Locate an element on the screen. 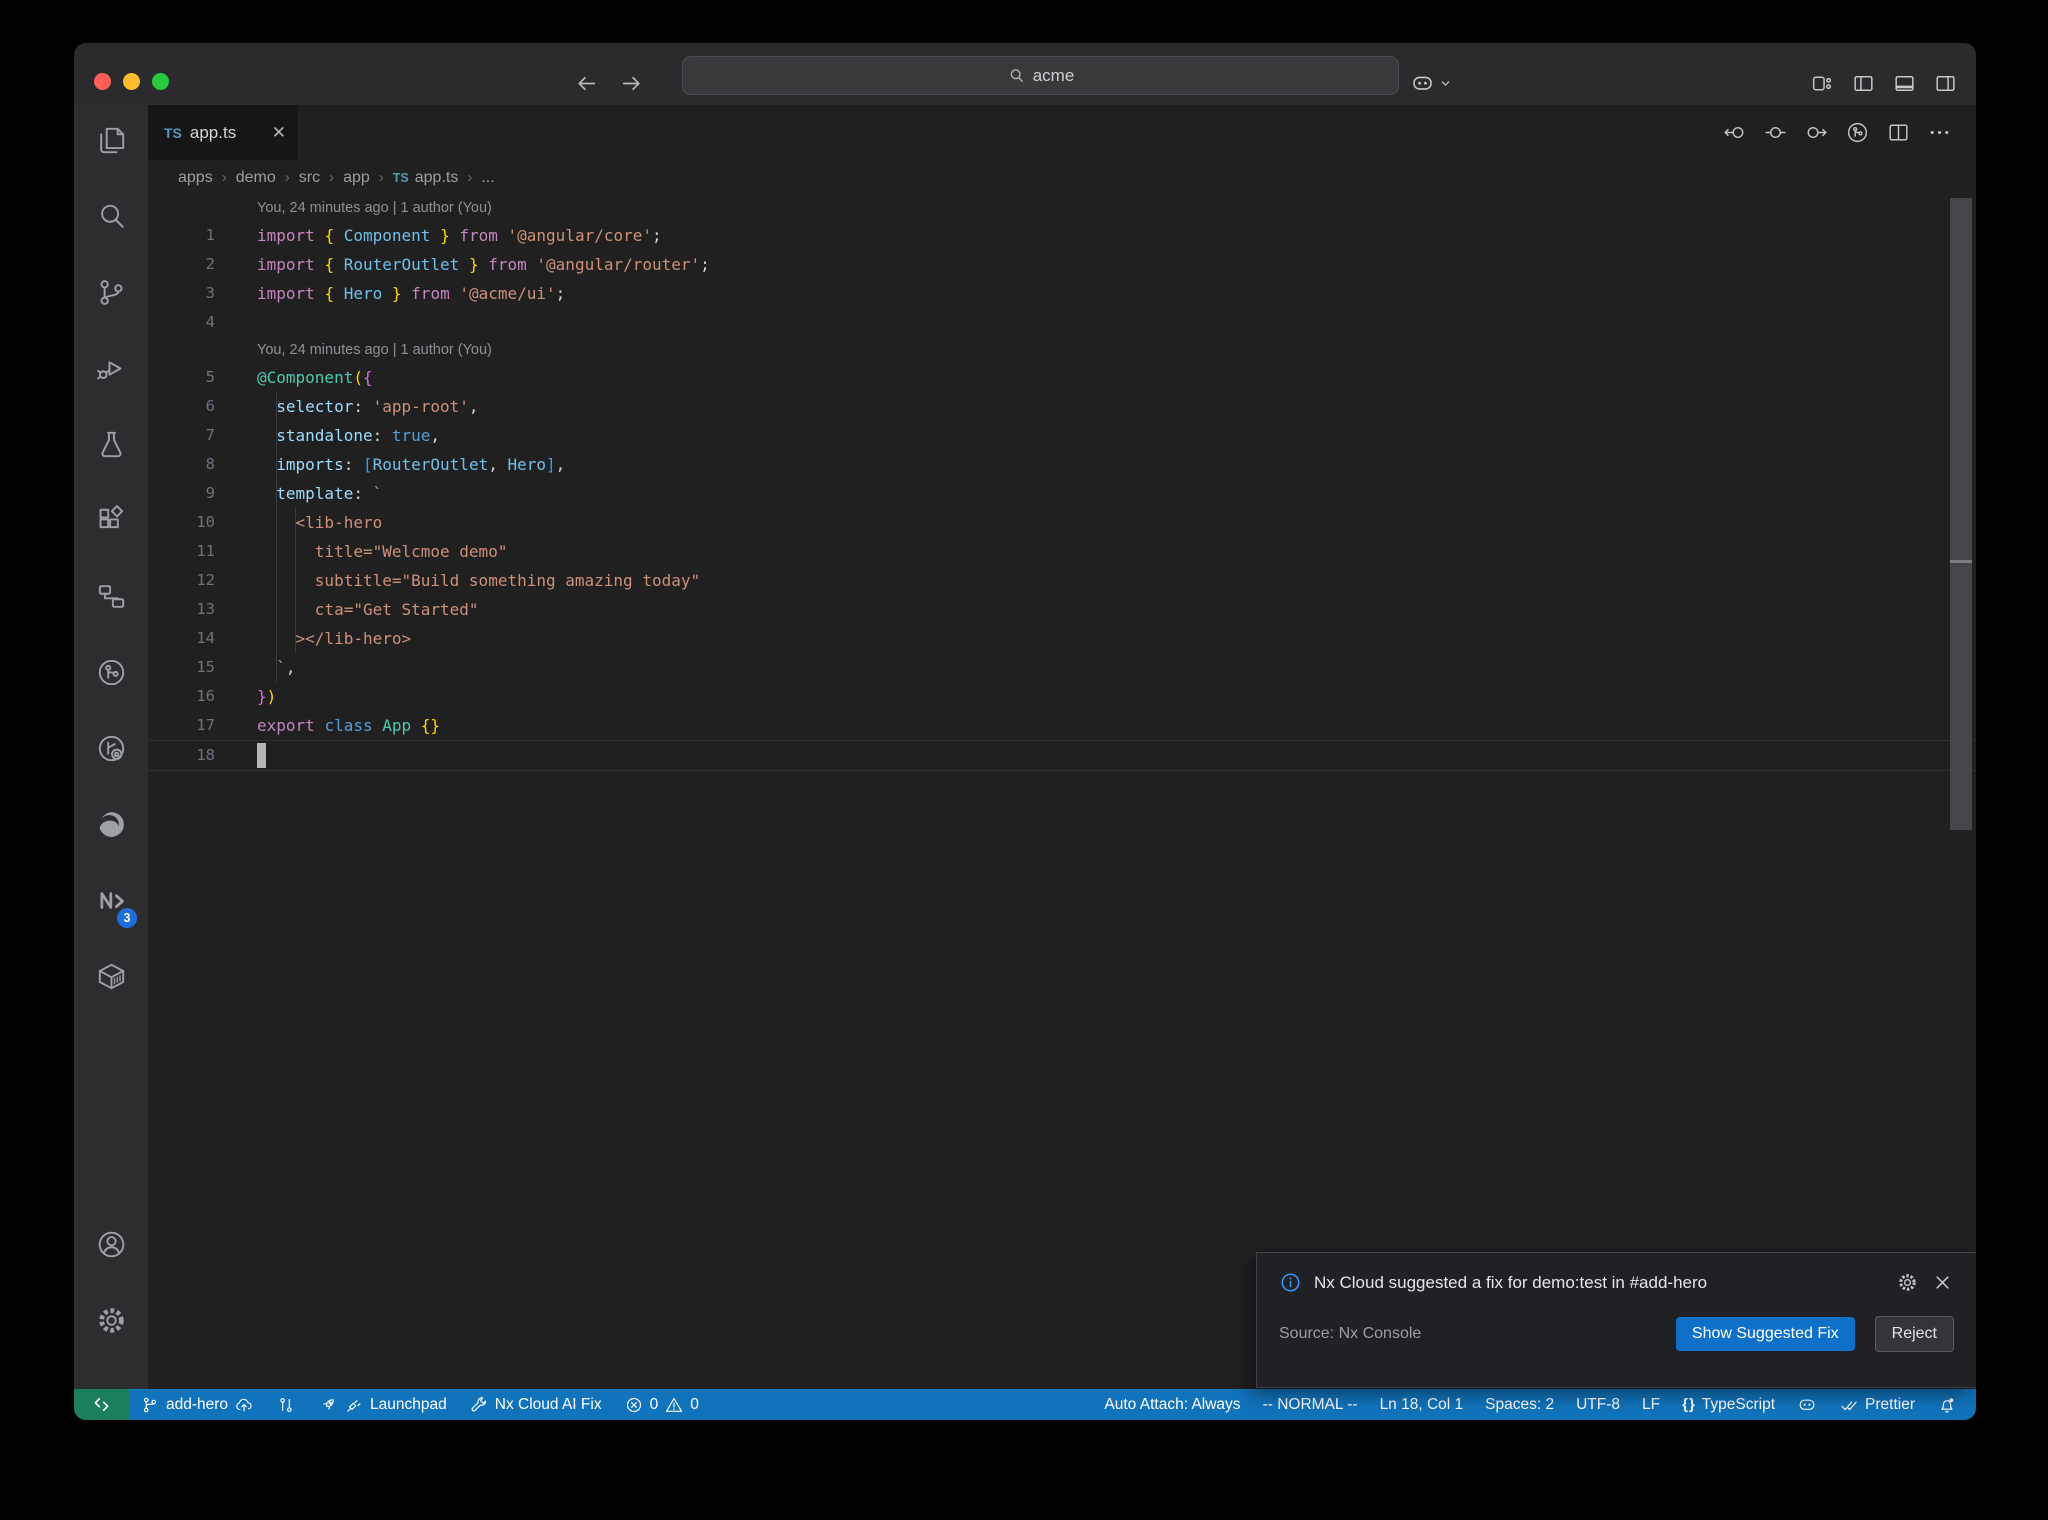  code-line-13: 13 cta="Get Started" is located at coordinates (1062, 609).